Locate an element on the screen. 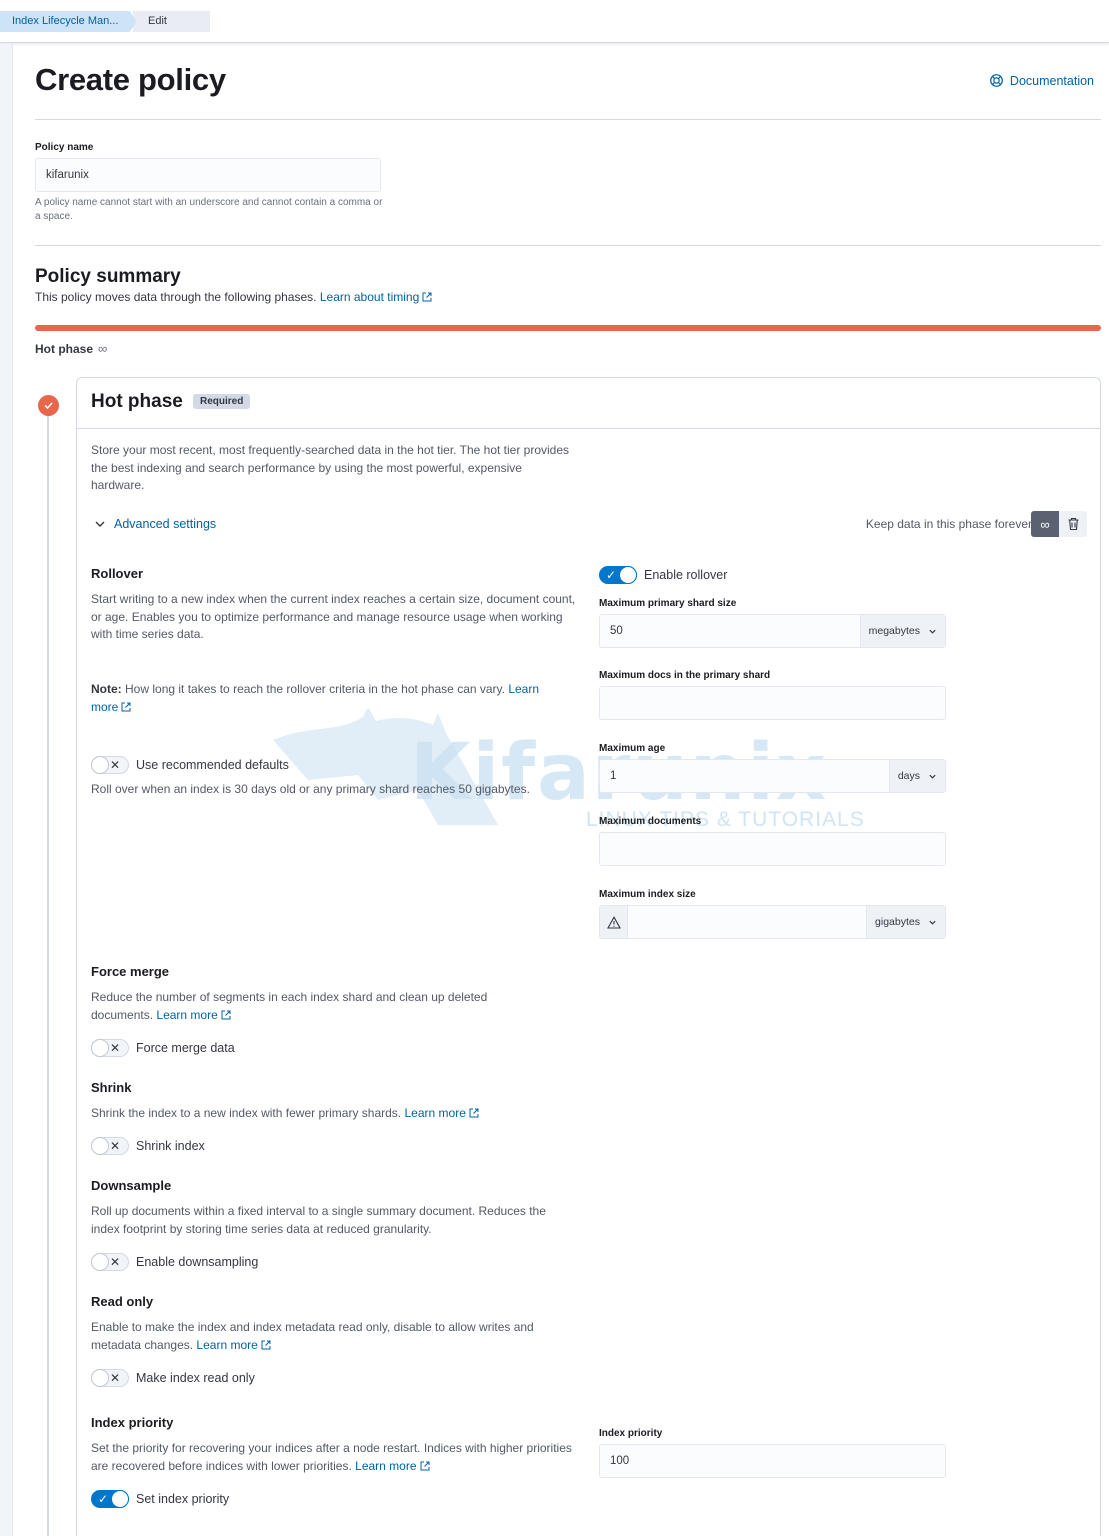 Image resolution: width=1109 pixels, height=1536 pixels. shrink-toggle: ✕ Shrink index is located at coordinates (148, 1146).